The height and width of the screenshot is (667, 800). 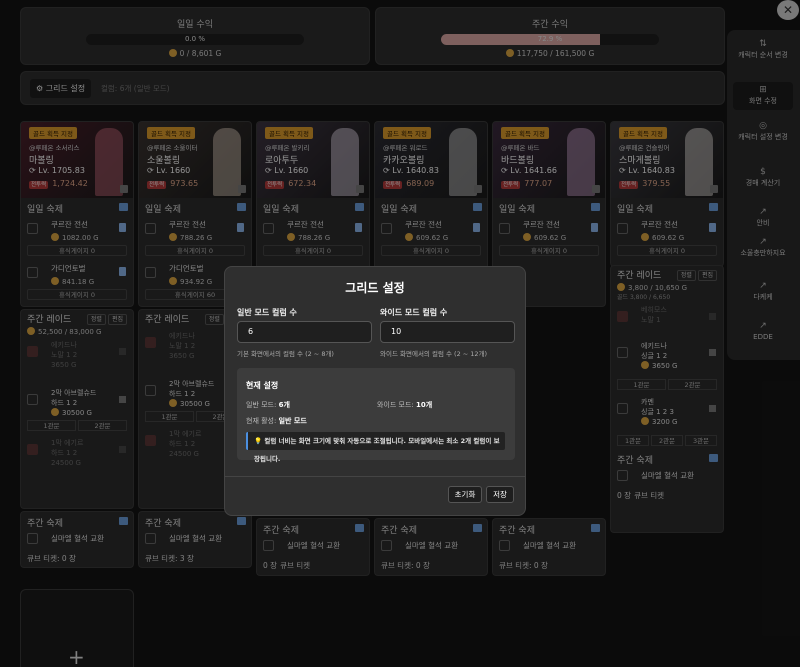 I want to click on reset-button: 초기화, so click(x=465, y=494).